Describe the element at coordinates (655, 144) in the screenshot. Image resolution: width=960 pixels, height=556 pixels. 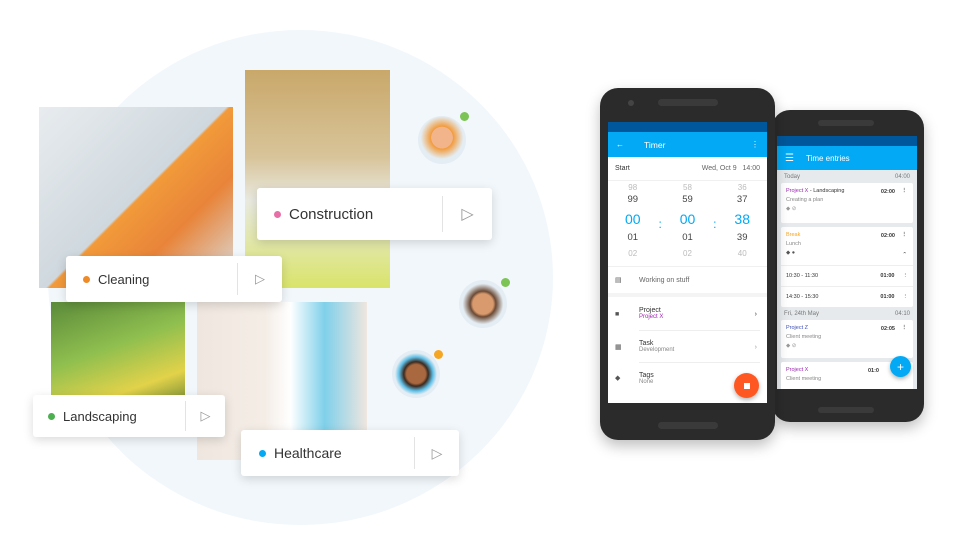
I see `screen-title: Timer` at that location.